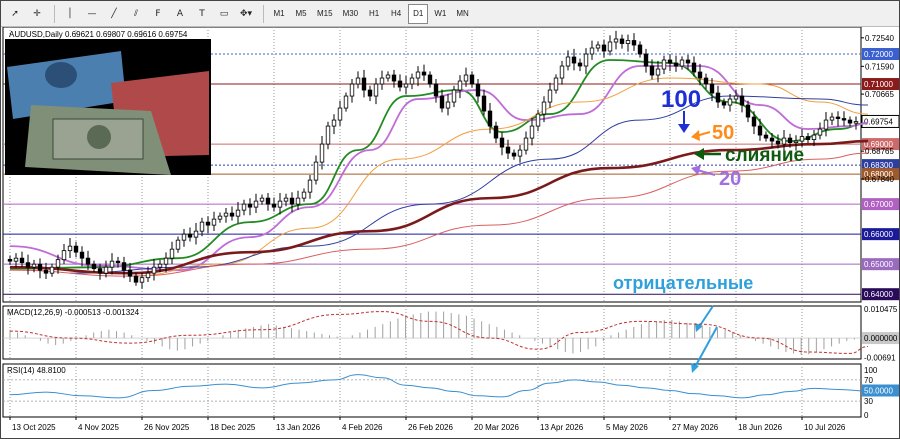 The height and width of the screenshot is (439, 900). I want to click on toolbar: ➚ ✛ │ — ╱ ⫽ F A T ▭ ✥▾ M1 M5 M15 M30 H1 H4 D1 W1 MN, so click(450, 14).